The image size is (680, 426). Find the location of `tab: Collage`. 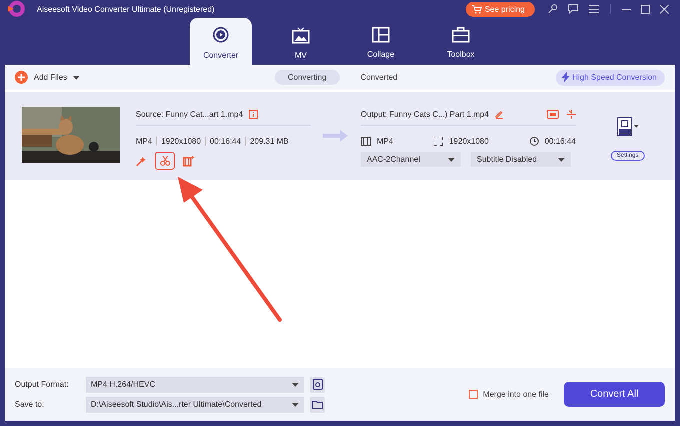

tab: Collage is located at coordinates (381, 41).